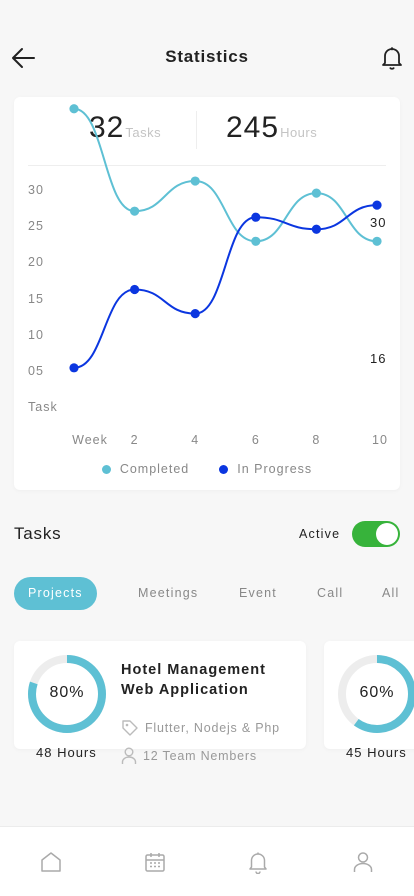 The image size is (414, 896). I want to click on project-title: Hotel Management Web Application, so click(193, 680).